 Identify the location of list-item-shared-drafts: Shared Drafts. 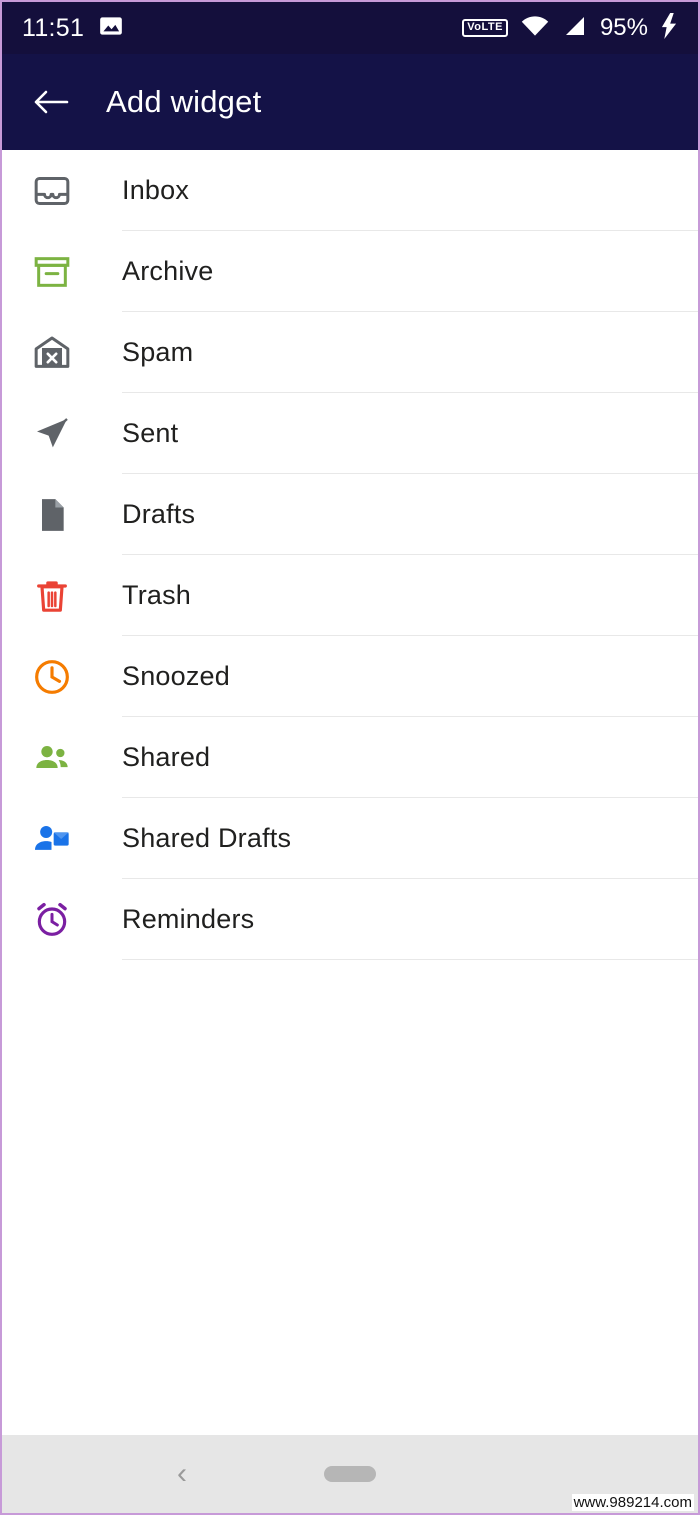
(350, 838).